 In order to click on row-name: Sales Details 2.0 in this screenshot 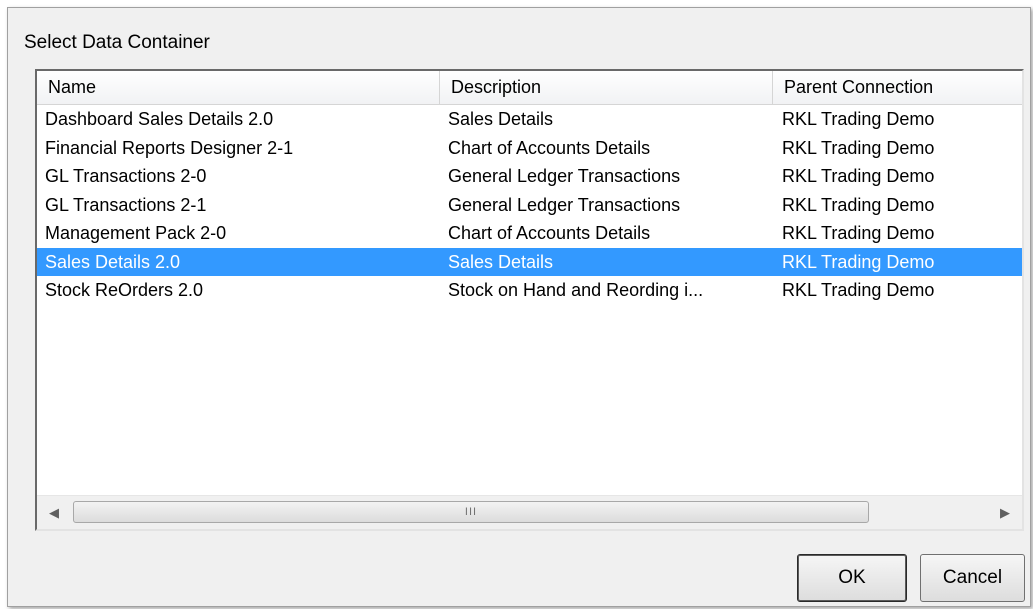, I will do `click(113, 261)`.